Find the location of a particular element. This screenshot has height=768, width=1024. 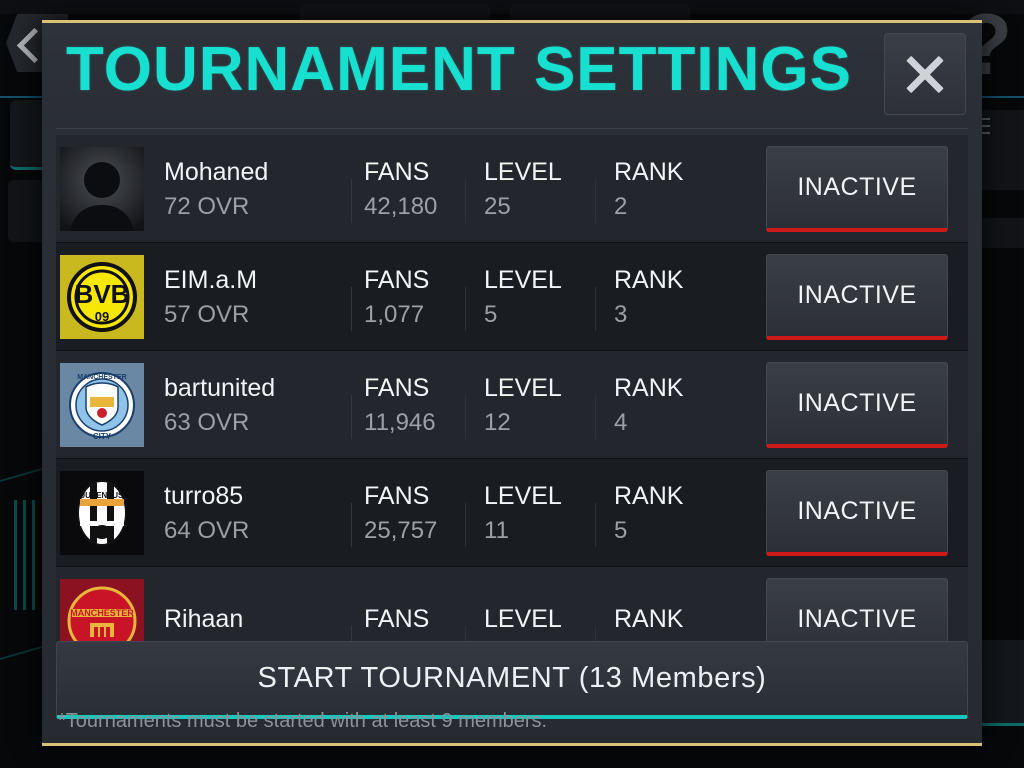

level-value: 11 is located at coordinates (496, 530).